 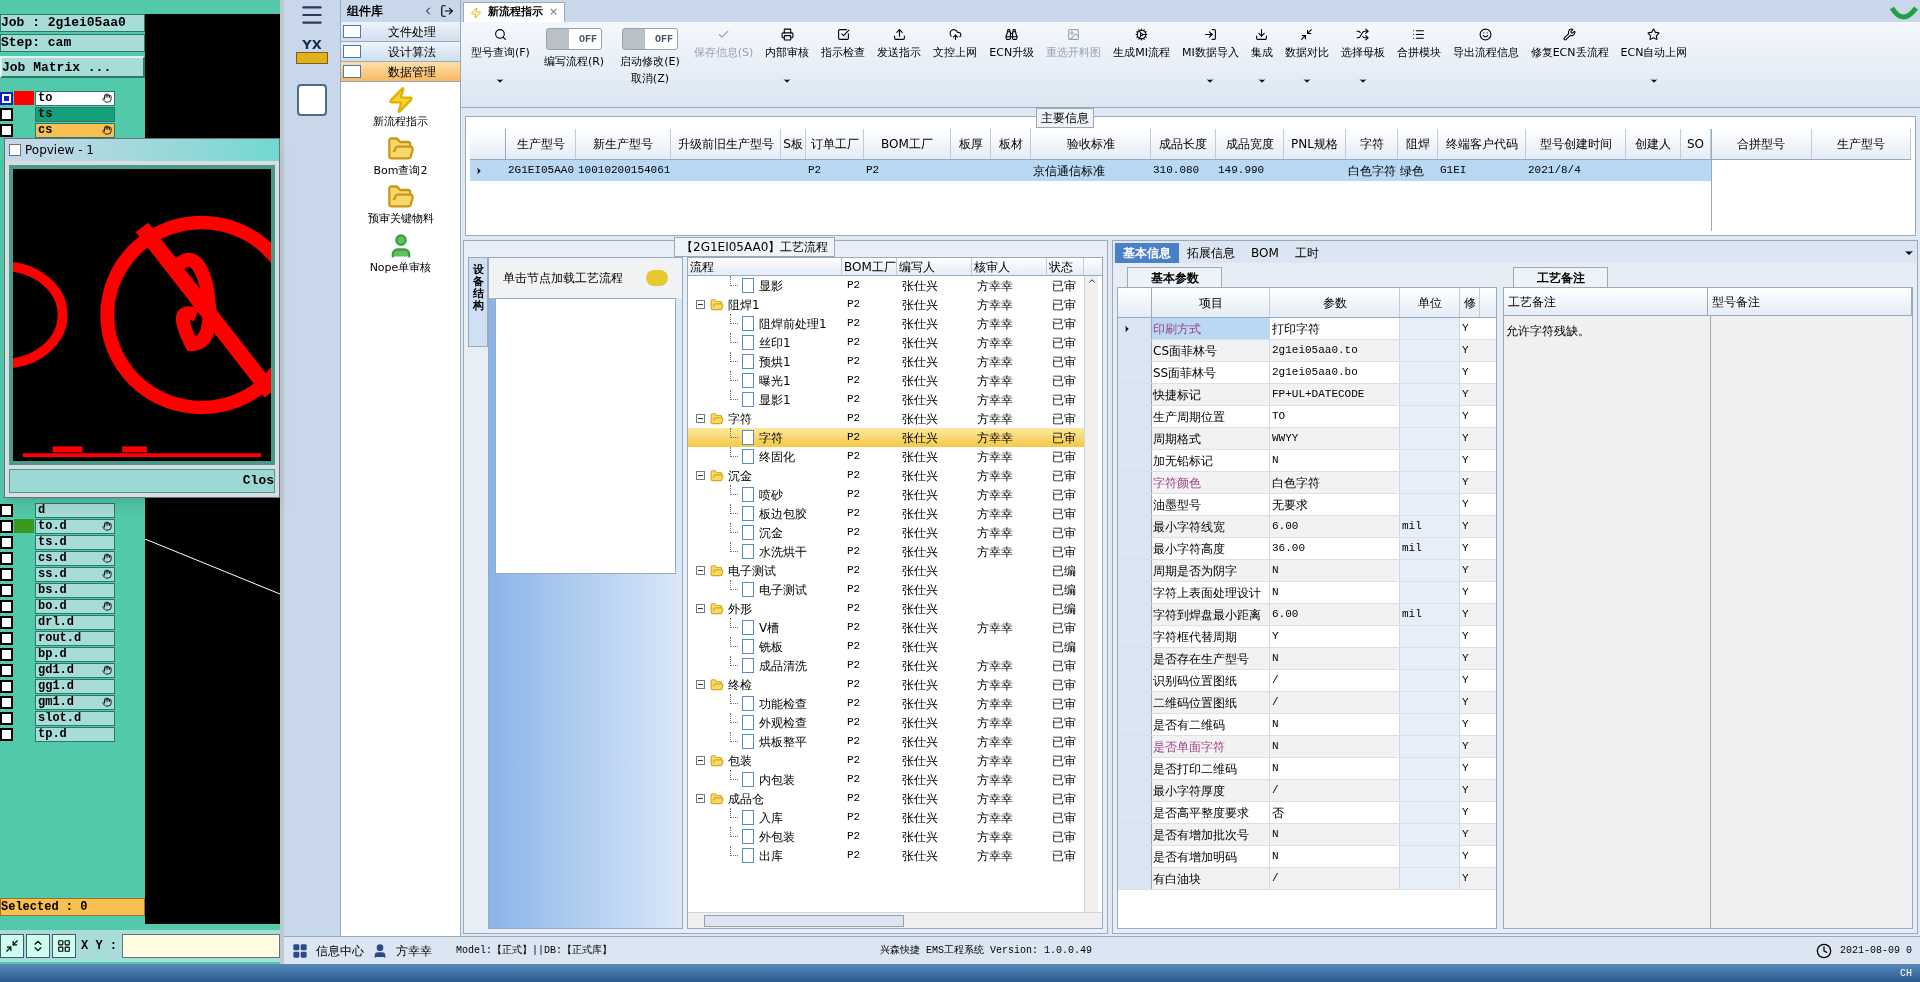 What do you see at coordinates (201, 946) in the screenshot?
I see `xy-input-field` at bounding box center [201, 946].